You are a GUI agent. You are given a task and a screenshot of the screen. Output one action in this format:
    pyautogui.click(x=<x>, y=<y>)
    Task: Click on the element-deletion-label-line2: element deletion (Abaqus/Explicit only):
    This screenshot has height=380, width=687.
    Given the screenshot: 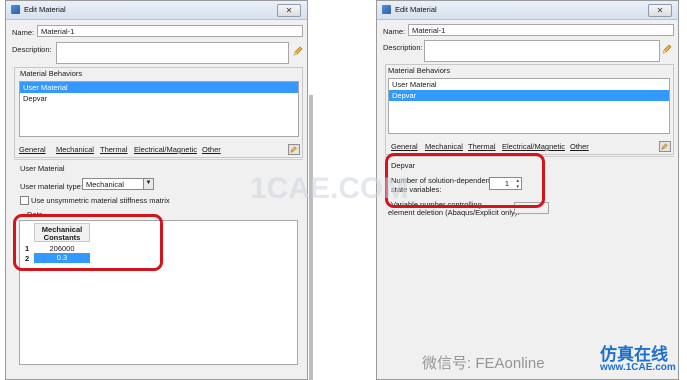 What is the action you would take?
    pyautogui.click(x=454, y=212)
    